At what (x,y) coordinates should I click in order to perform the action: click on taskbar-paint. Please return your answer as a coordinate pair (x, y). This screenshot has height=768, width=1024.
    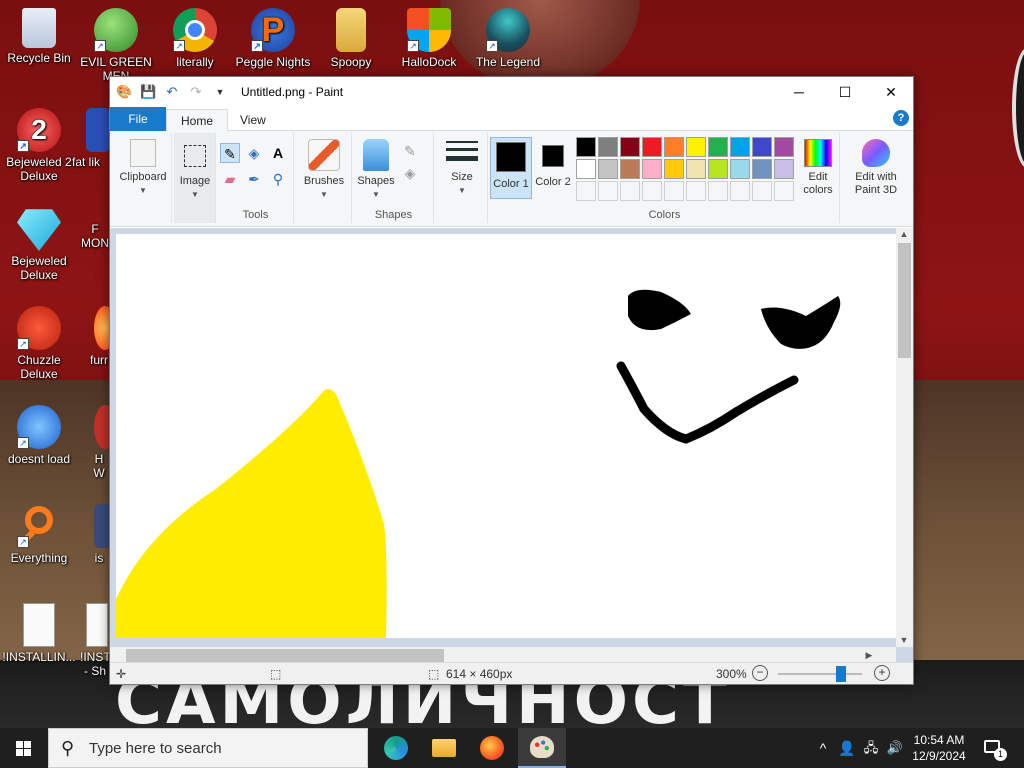
    Looking at the image, I should click on (542, 748).